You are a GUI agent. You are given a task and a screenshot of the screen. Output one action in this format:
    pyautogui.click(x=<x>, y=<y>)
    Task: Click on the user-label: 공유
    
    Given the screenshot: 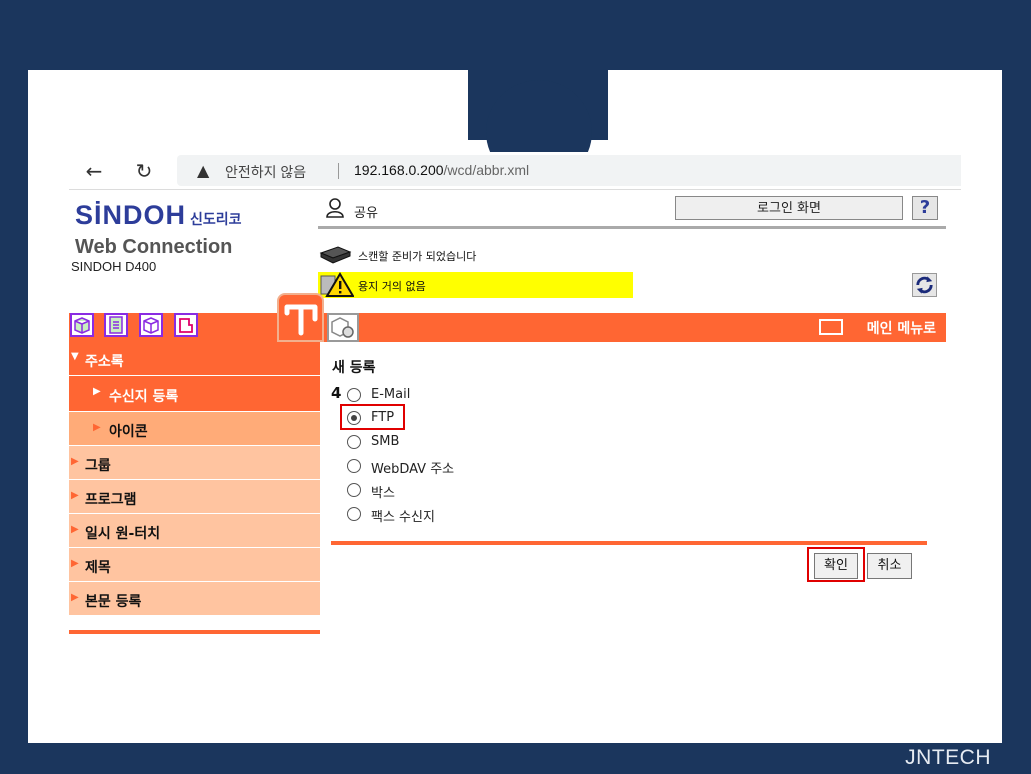 What is the action you would take?
    pyautogui.click(x=366, y=213)
    